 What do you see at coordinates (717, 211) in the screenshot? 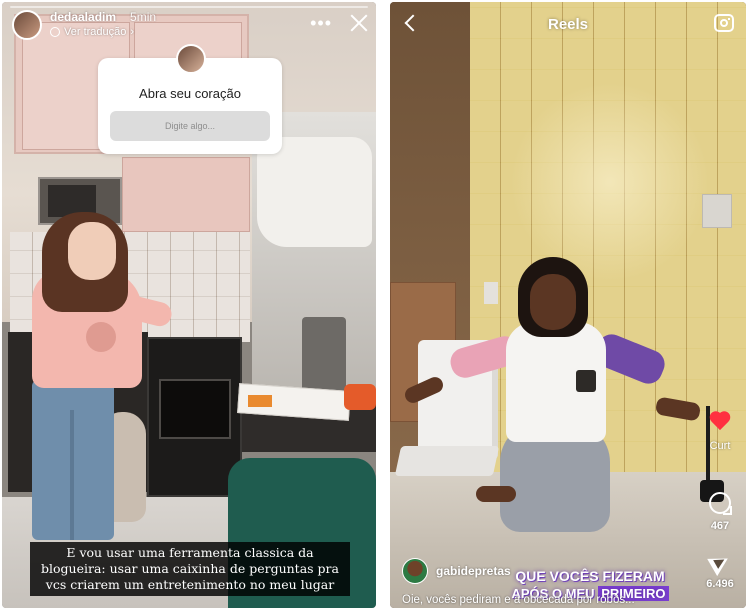
I see `wall-switch` at bounding box center [717, 211].